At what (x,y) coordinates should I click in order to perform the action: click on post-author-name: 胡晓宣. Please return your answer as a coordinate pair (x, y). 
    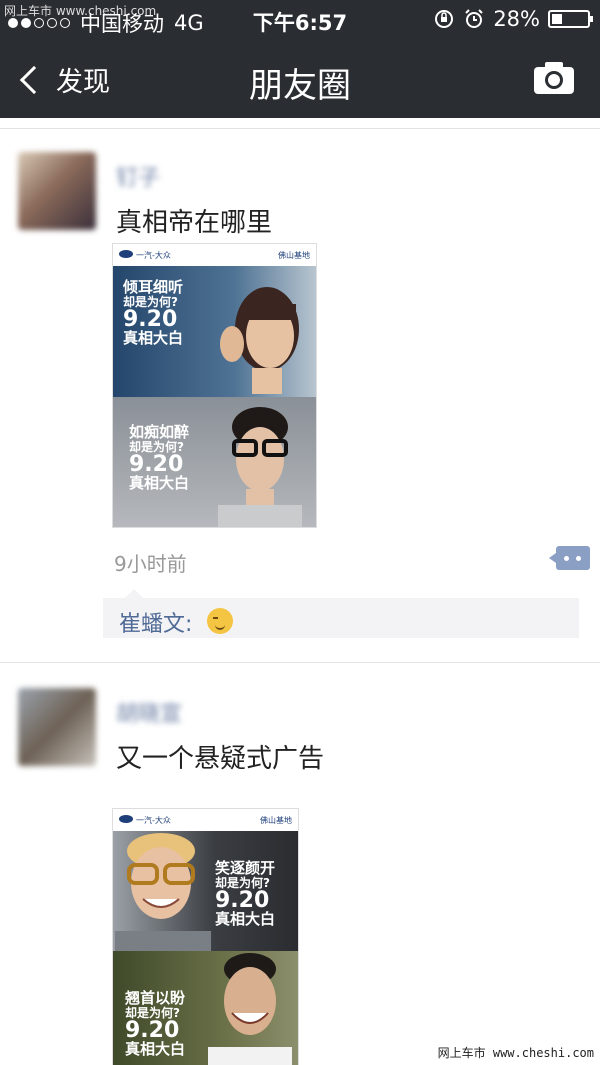
    Looking at the image, I should click on (149, 712).